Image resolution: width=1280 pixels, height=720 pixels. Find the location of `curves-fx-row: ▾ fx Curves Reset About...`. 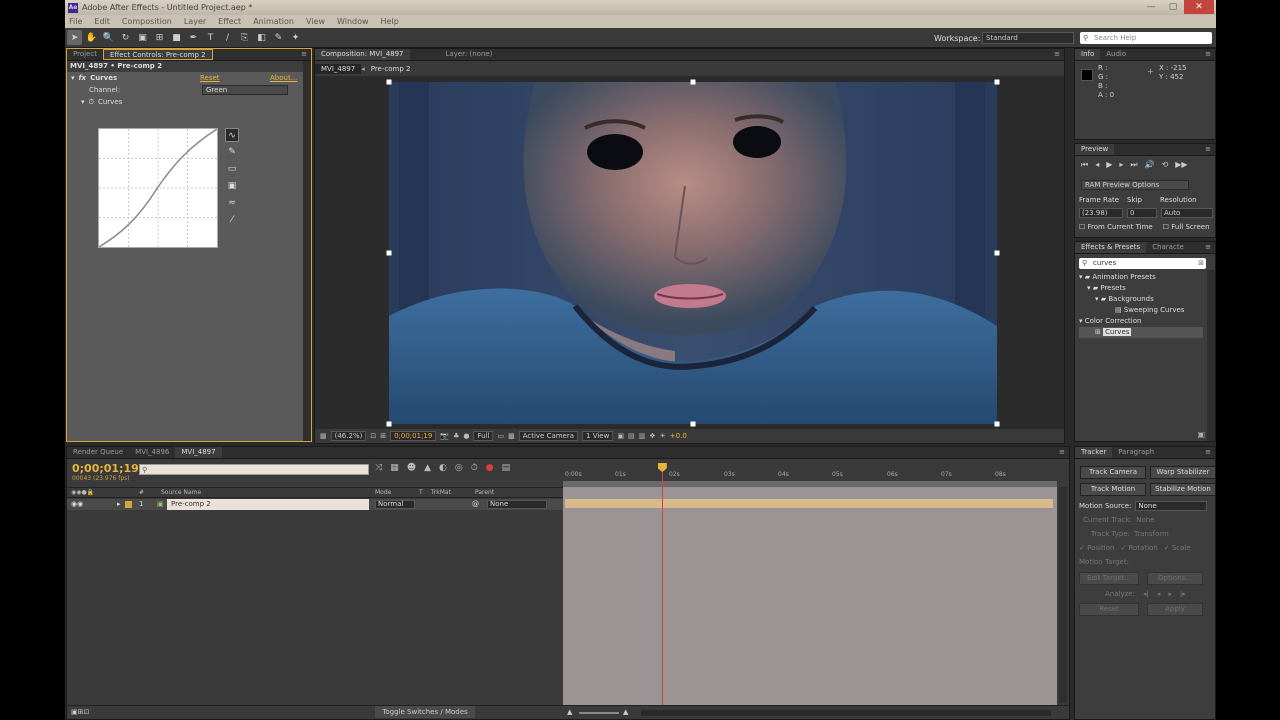

curves-fx-row: ▾ fx Curves Reset About... is located at coordinates (185, 78).